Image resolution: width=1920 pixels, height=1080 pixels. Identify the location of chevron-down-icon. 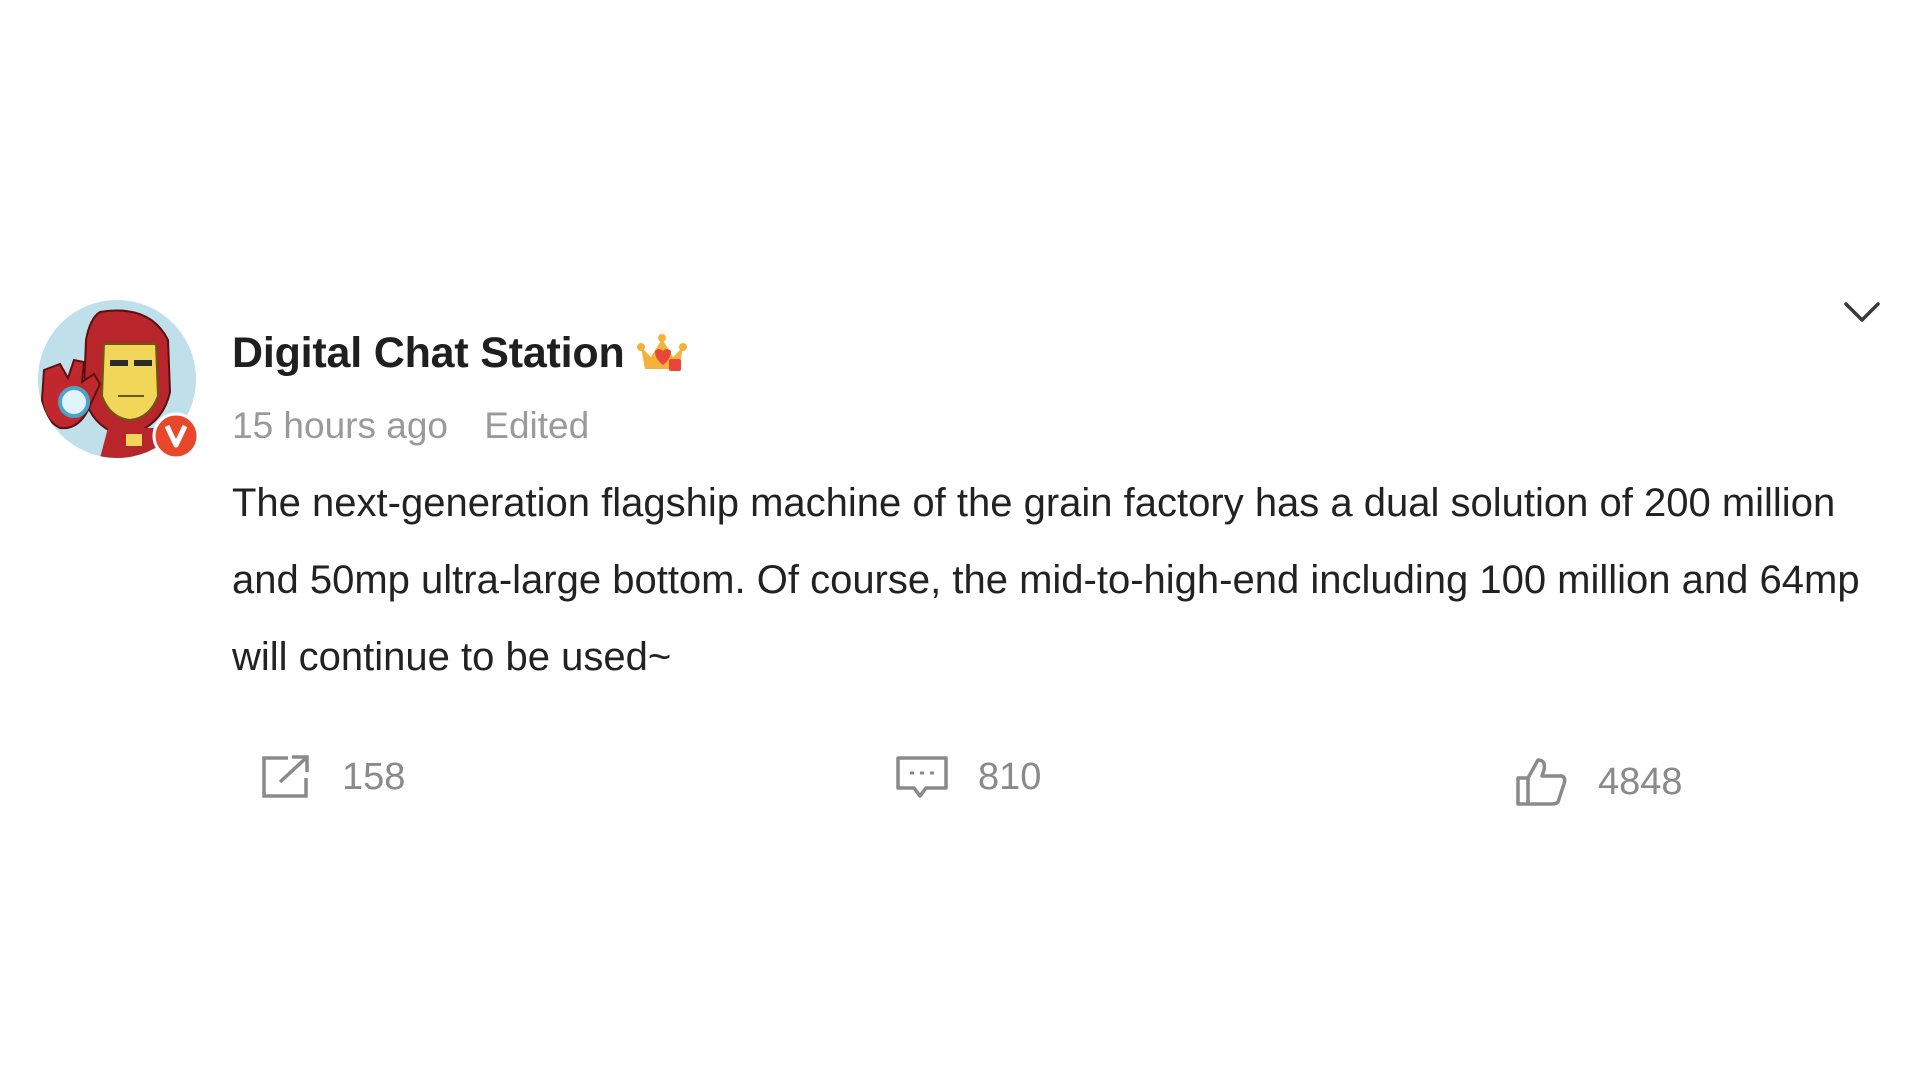
(1862, 312).